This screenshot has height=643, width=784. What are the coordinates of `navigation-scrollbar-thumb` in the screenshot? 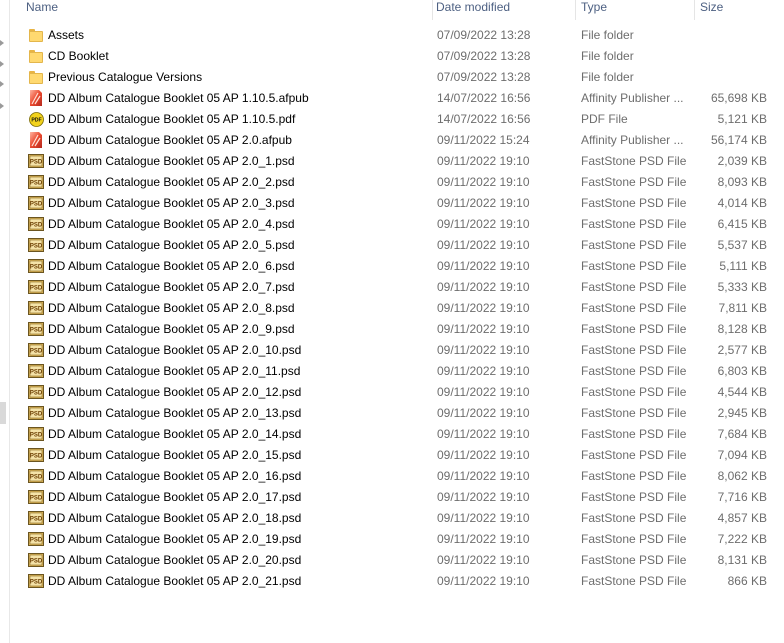 It's located at (3, 413).